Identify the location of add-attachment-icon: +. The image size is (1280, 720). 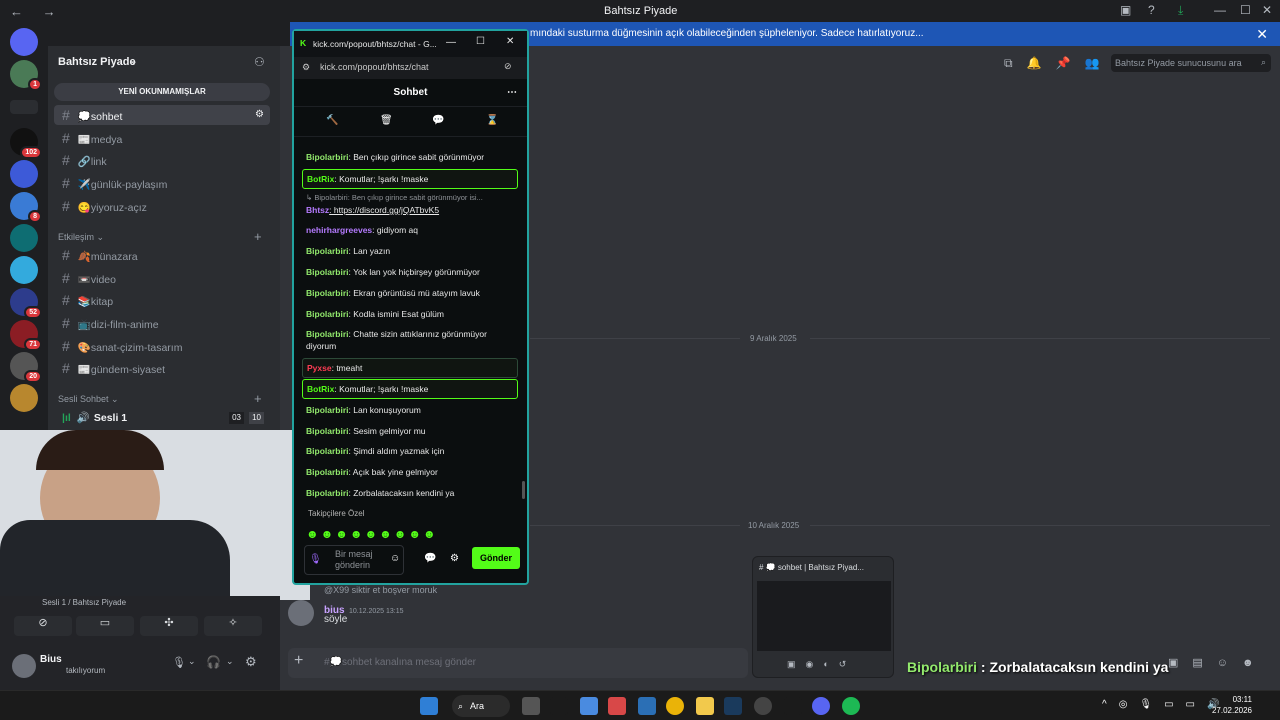
(298, 661).